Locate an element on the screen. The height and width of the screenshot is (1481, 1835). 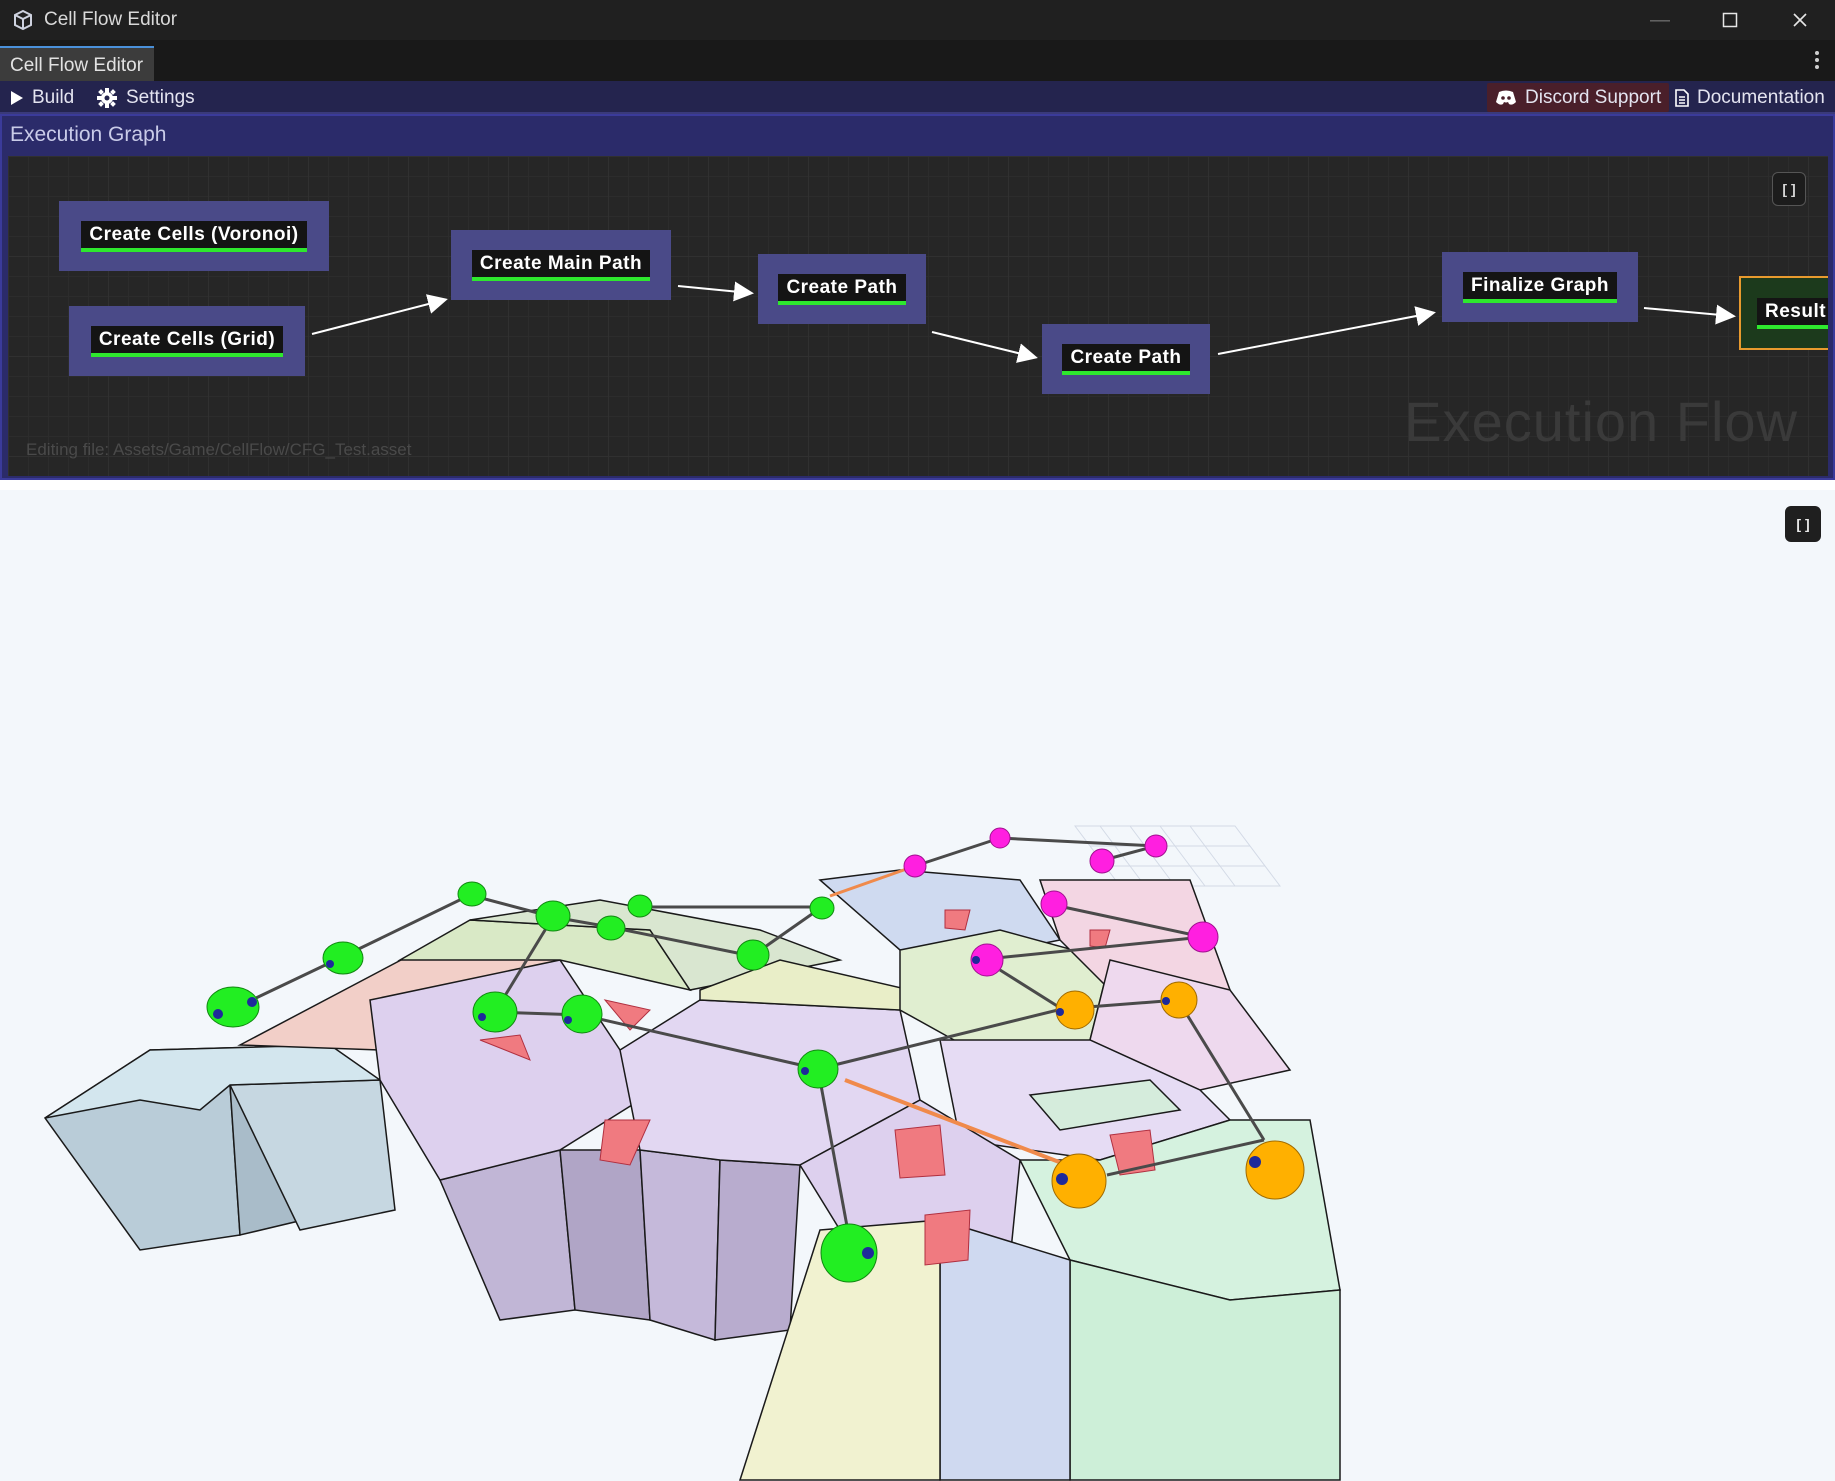
window-titlebar: Cell Flow Editor — is located at coordinates (917, 20).